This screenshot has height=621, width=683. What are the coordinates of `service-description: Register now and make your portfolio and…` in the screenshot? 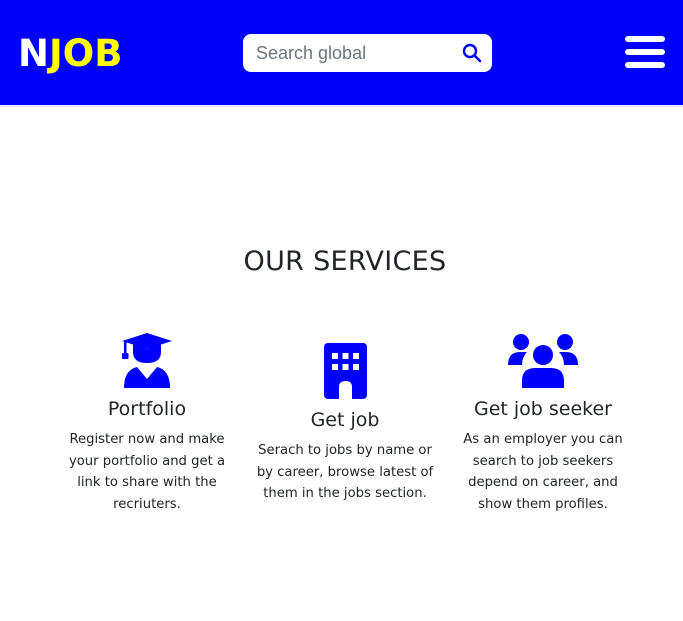 It's located at (147, 472).